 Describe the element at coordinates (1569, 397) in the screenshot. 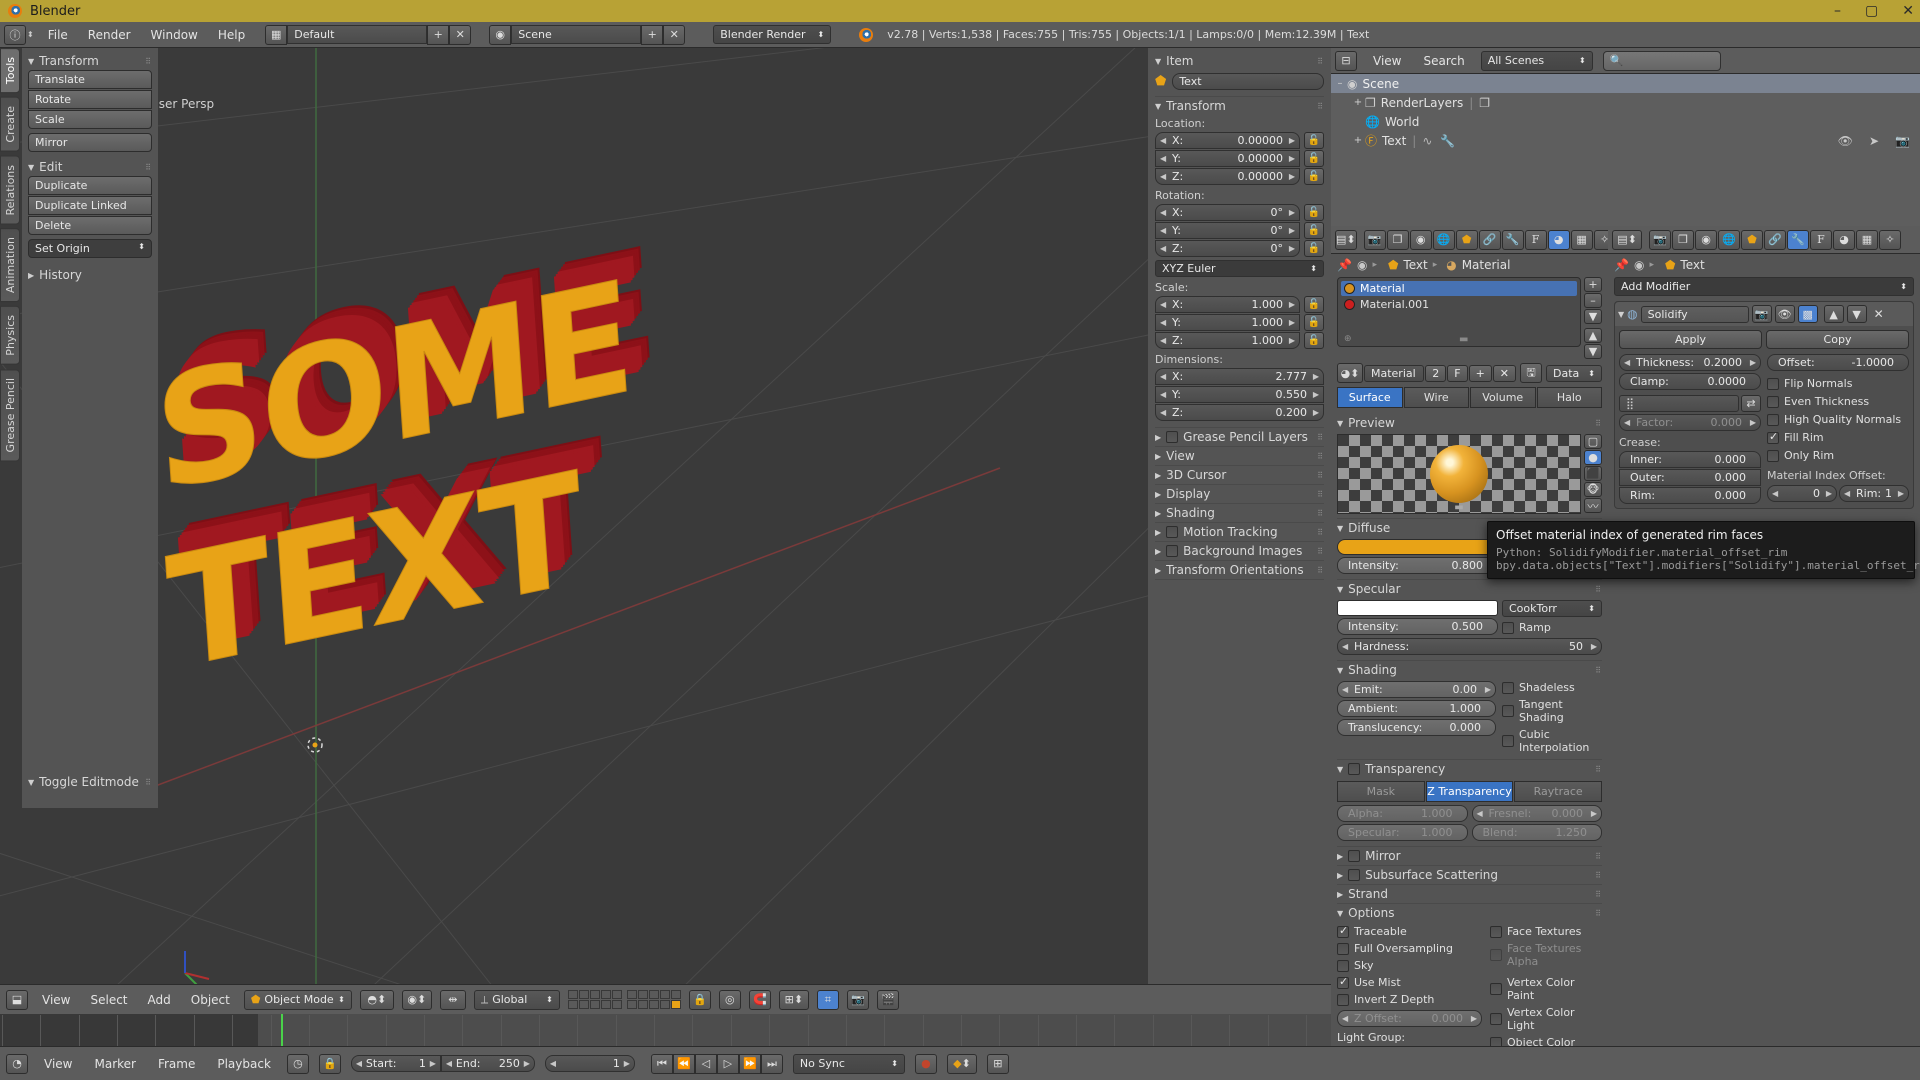

I see `tab-halo: Halo` at that location.